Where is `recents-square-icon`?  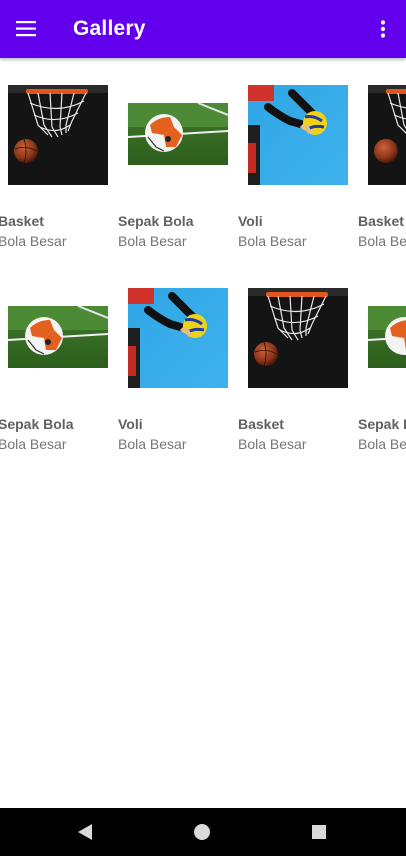
recents-square-icon is located at coordinates (319, 832).